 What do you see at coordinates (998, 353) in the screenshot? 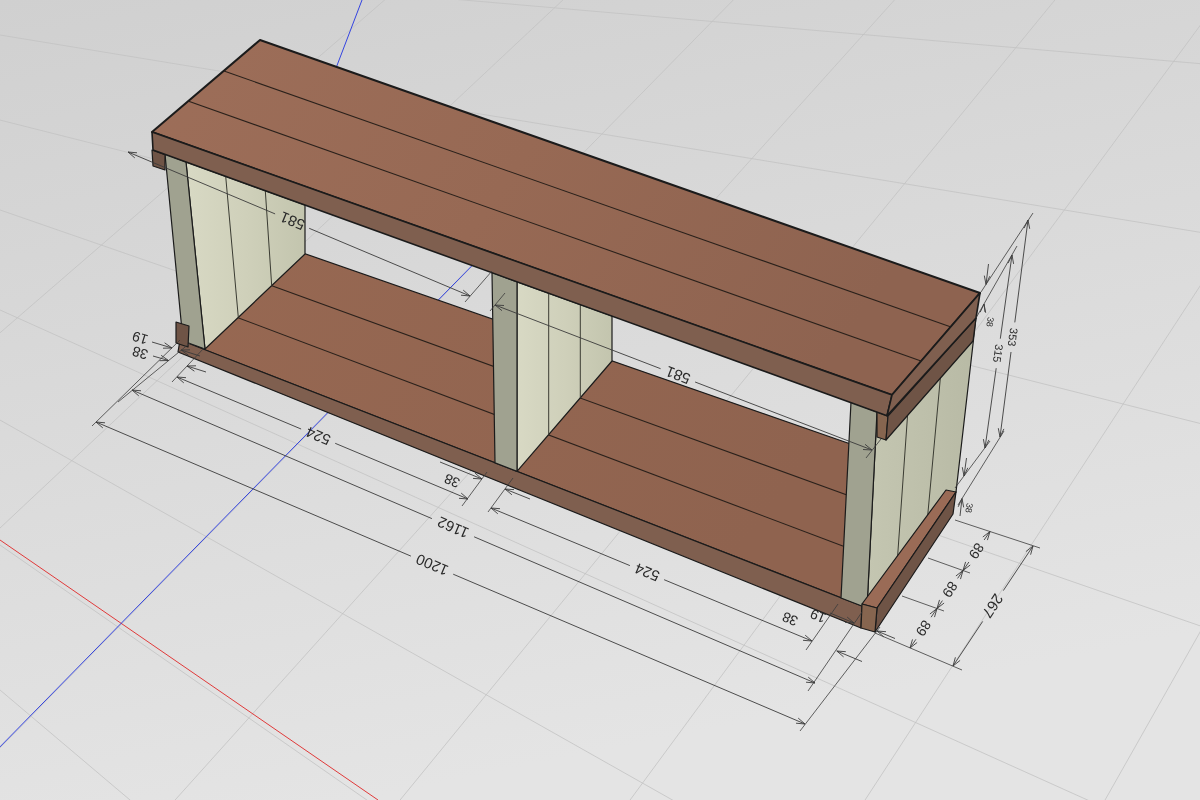
I see `dimension-label: 315` at bounding box center [998, 353].